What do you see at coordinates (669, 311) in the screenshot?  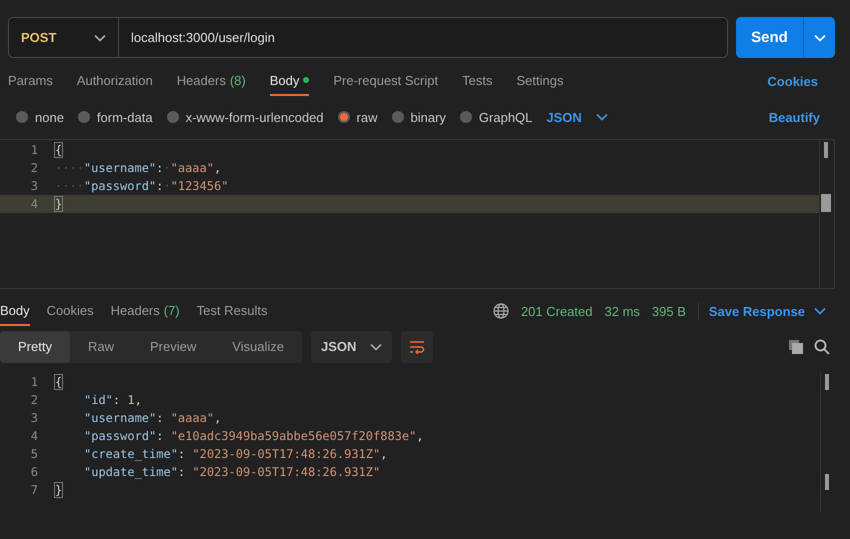 I see `response-size: 395 B` at bounding box center [669, 311].